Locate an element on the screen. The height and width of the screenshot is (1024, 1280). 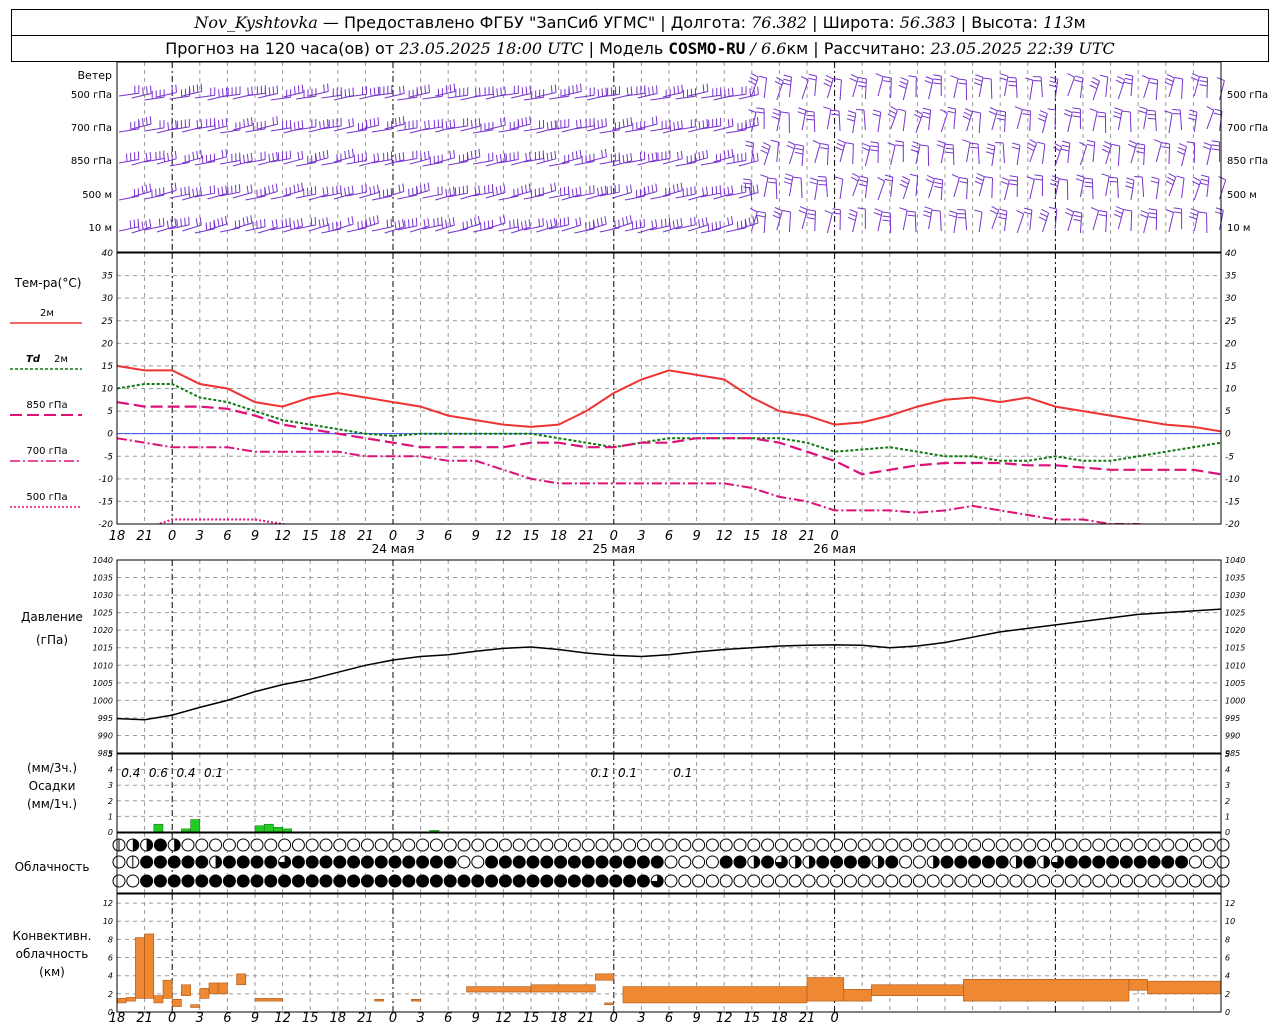
x-tick-label-bottom: 9 is located at coordinates (476, 1017).